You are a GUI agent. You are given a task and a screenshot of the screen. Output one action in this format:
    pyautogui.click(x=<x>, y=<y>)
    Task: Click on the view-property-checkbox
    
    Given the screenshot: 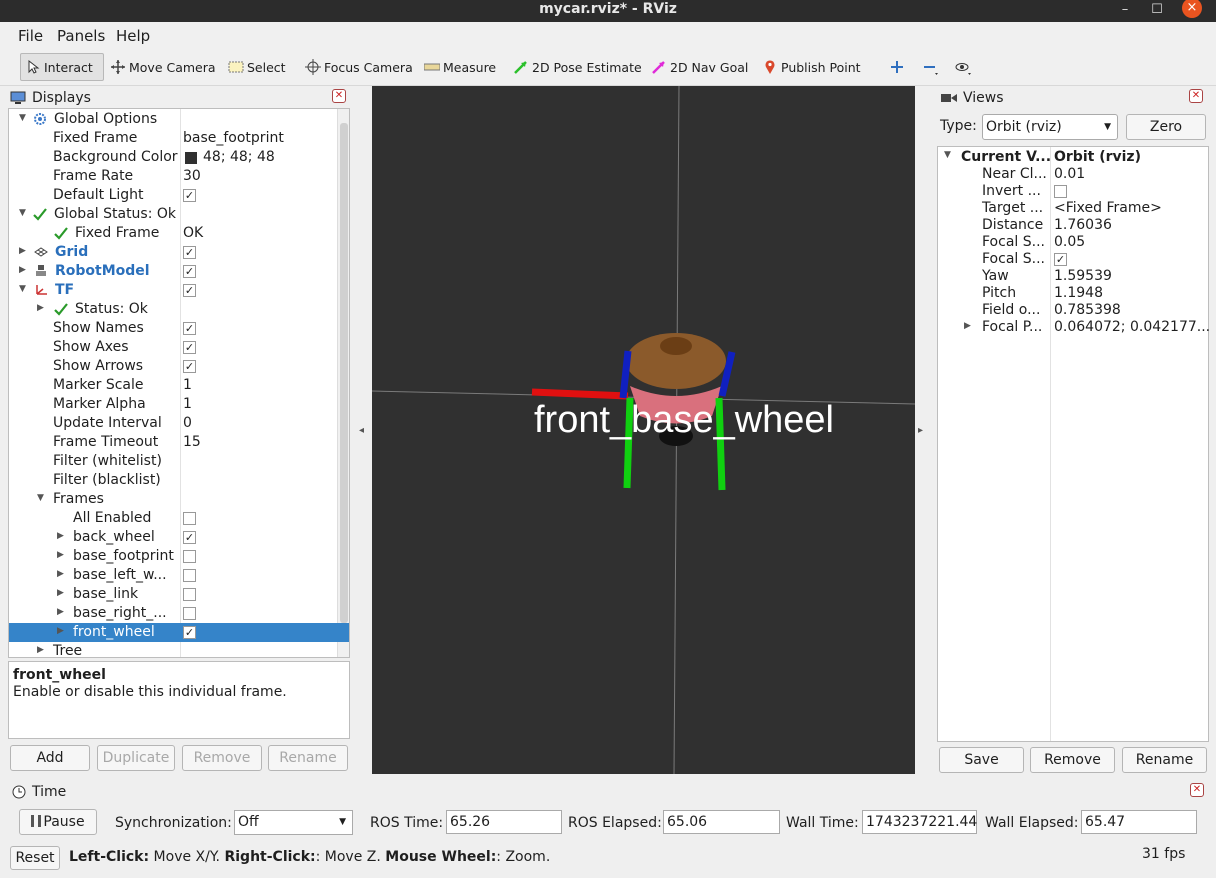 What is the action you would take?
    pyautogui.click(x=1060, y=191)
    